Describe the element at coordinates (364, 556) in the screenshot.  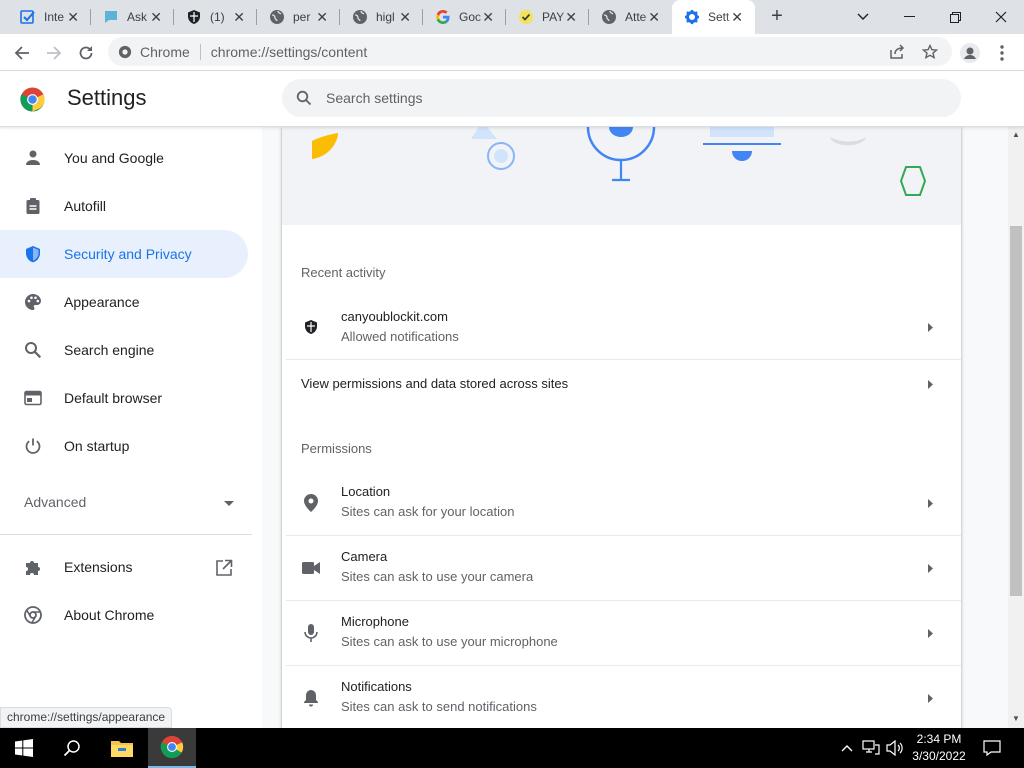
I see `permission-title: Camera` at that location.